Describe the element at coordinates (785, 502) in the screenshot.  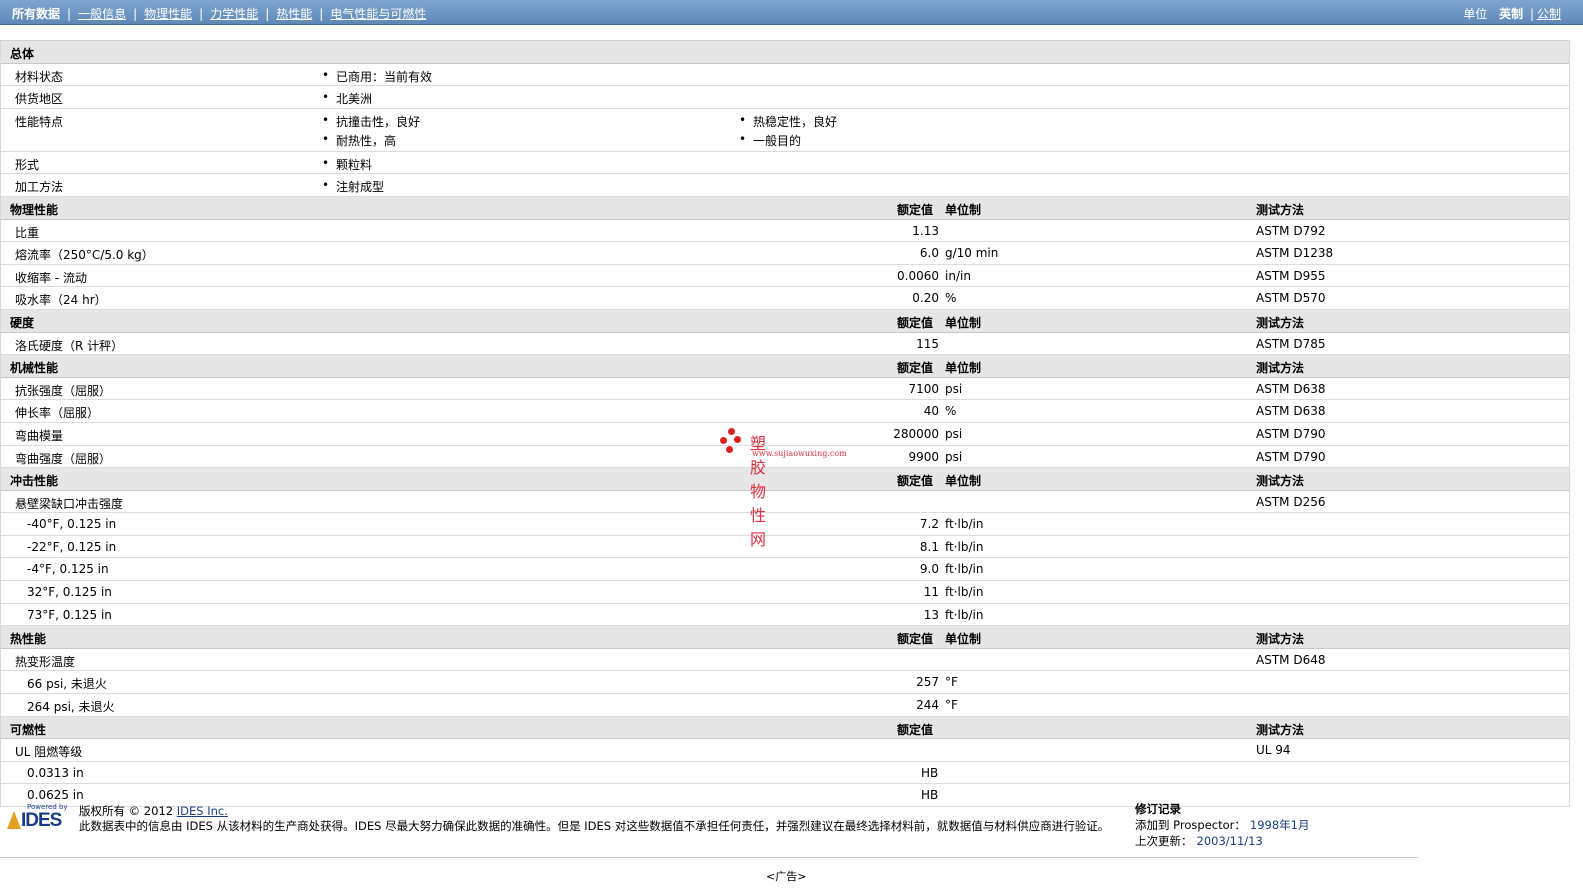
I see `table-row: 悬壁梁缺口冲击强度 ASTM D256` at that location.